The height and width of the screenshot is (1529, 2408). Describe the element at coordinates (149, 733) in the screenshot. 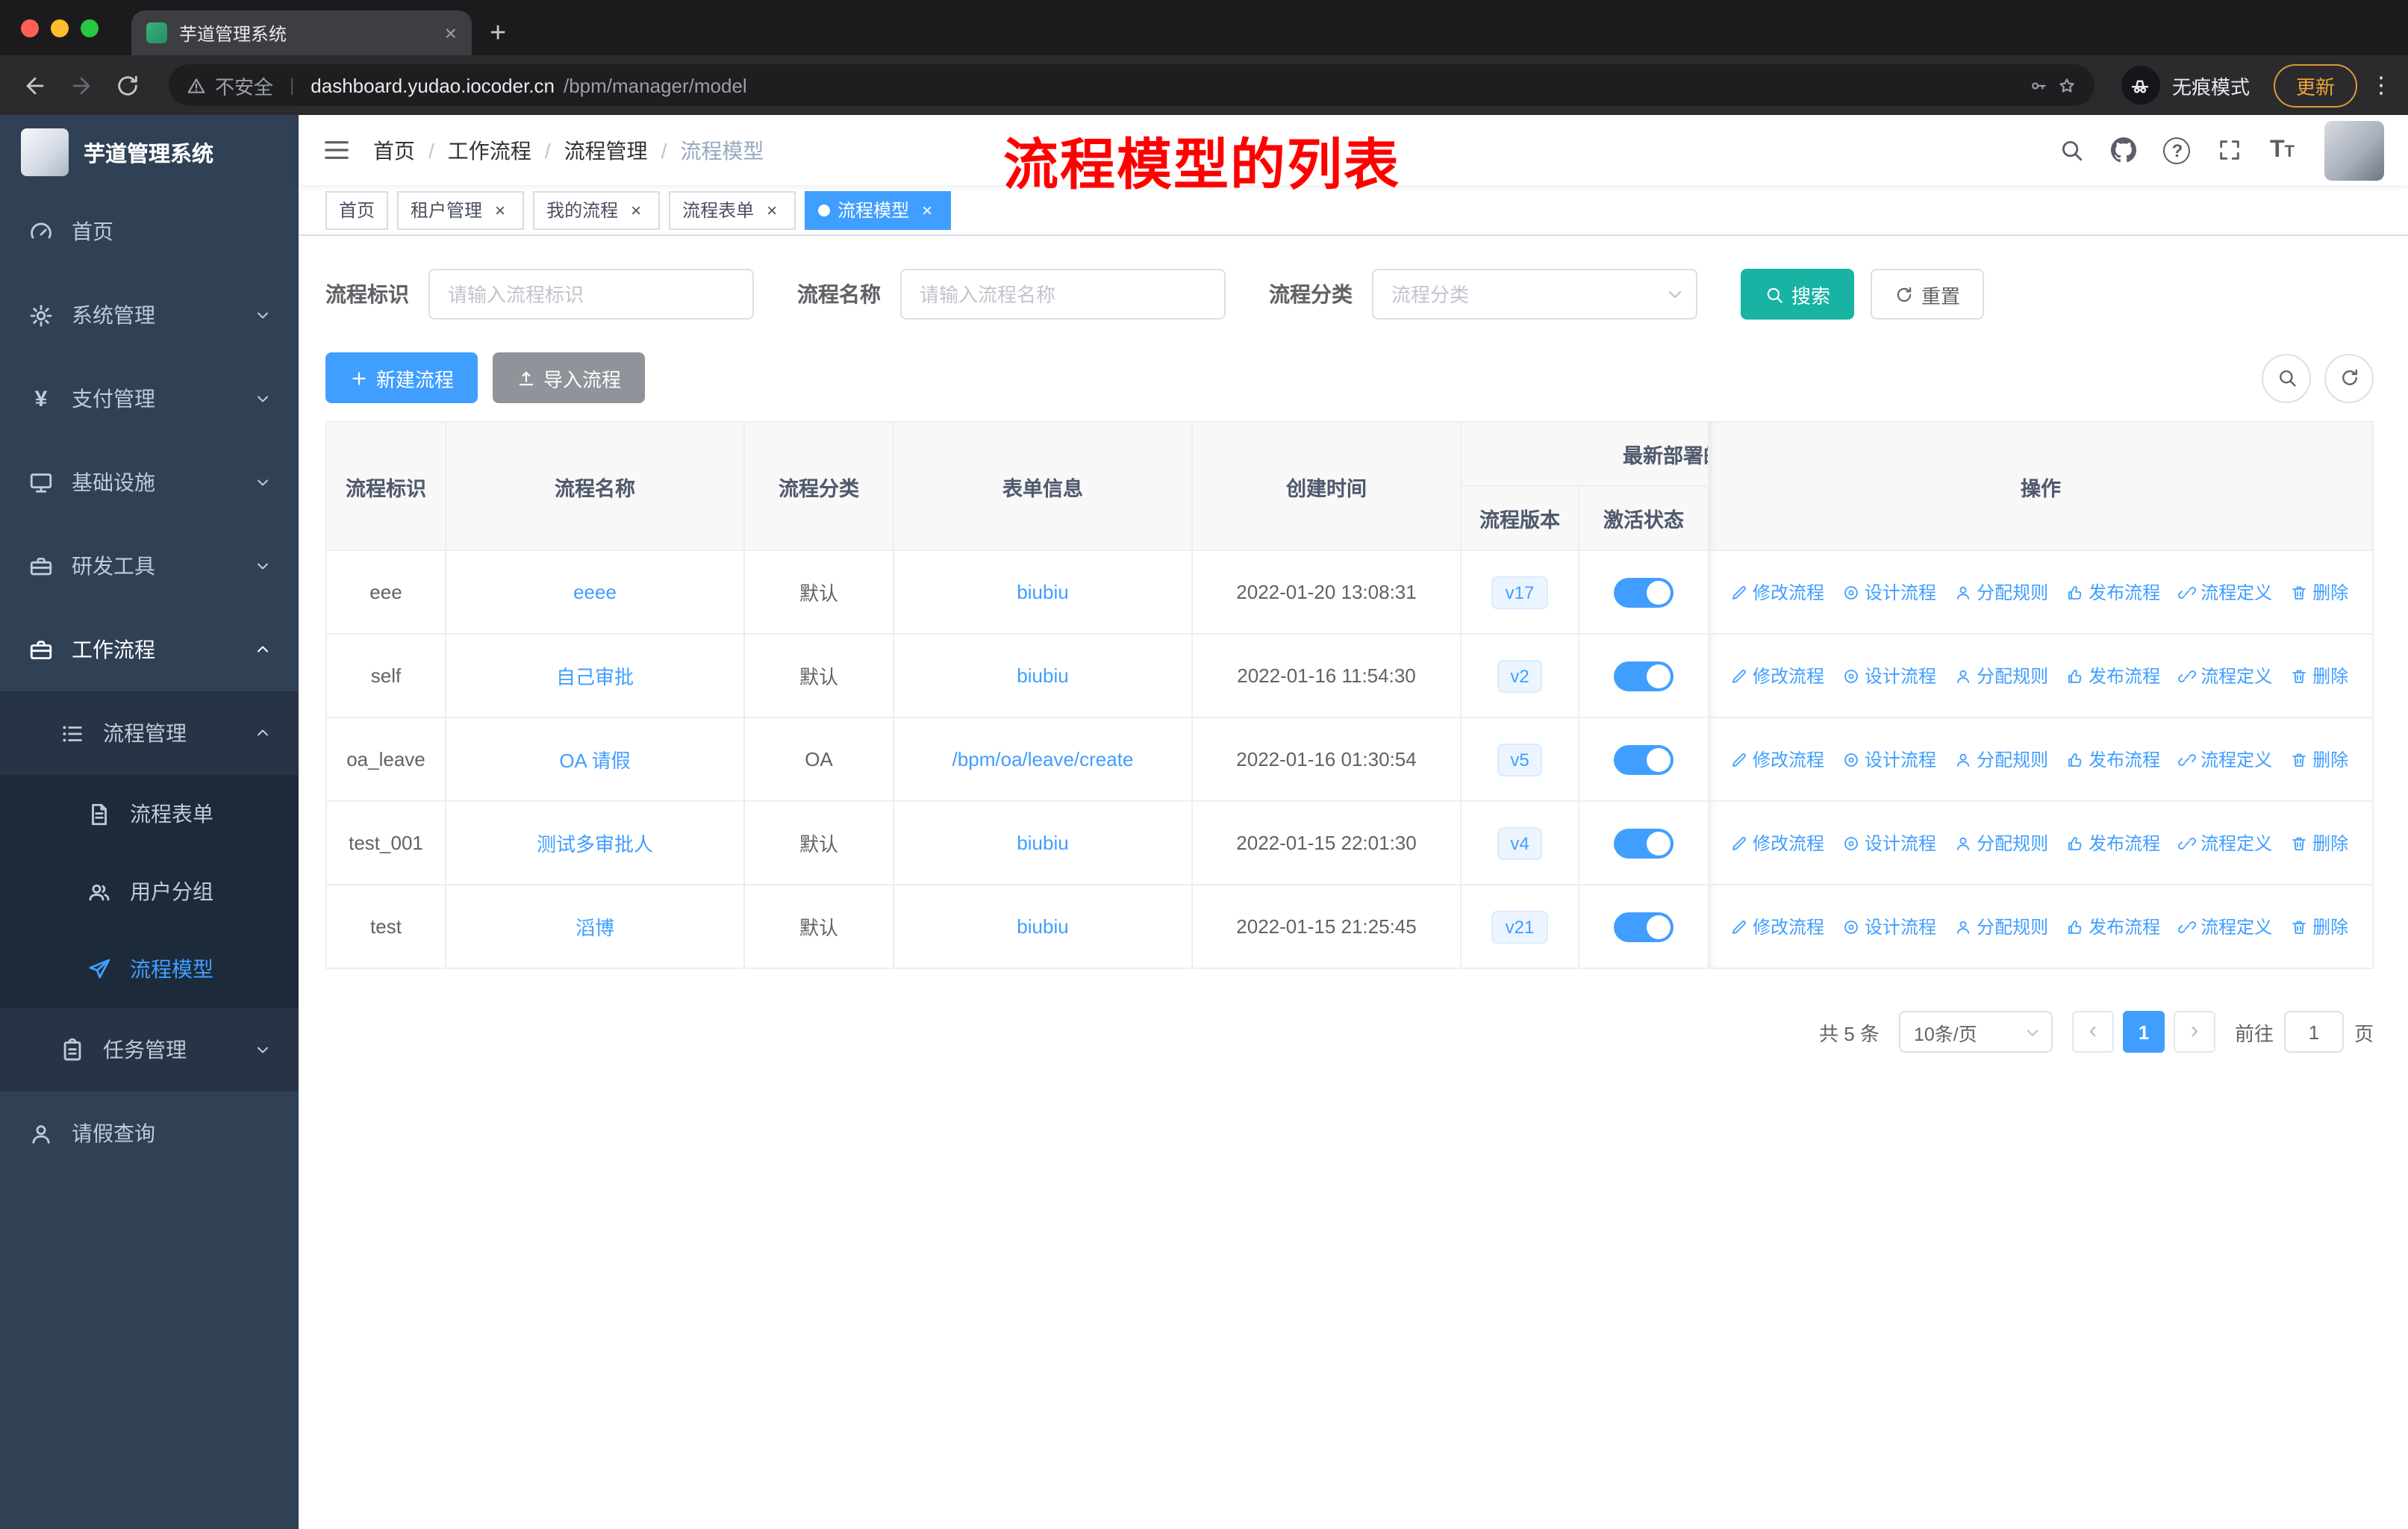

I see `sidebar-item-process-management: 流程管理` at that location.